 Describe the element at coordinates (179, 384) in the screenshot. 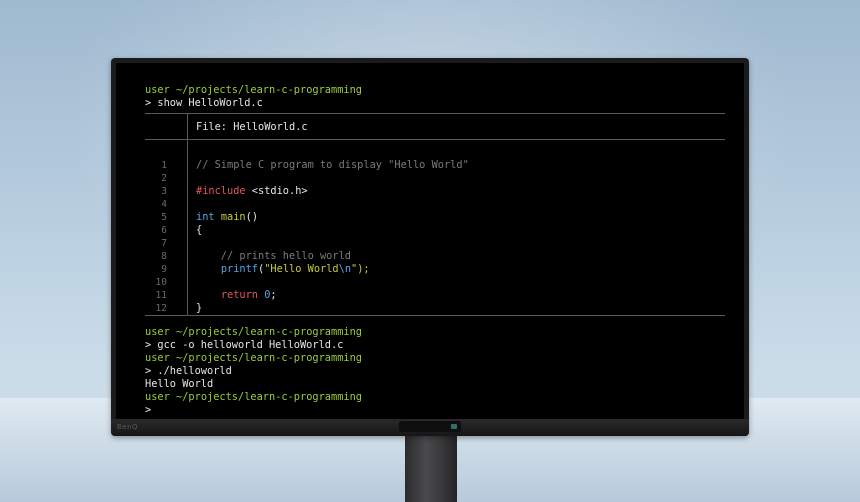

I see `program-output: Hello World` at that location.